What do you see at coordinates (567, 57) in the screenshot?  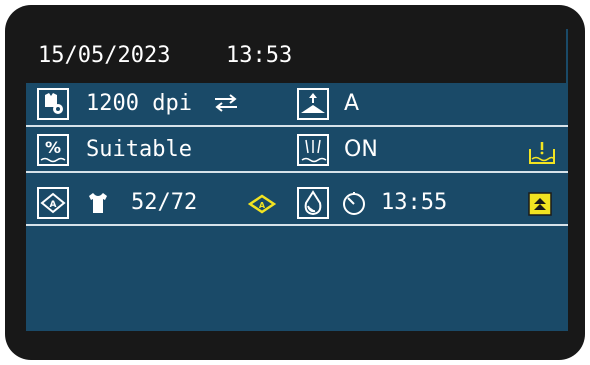 I see `screen-edge` at bounding box center [567, 57].